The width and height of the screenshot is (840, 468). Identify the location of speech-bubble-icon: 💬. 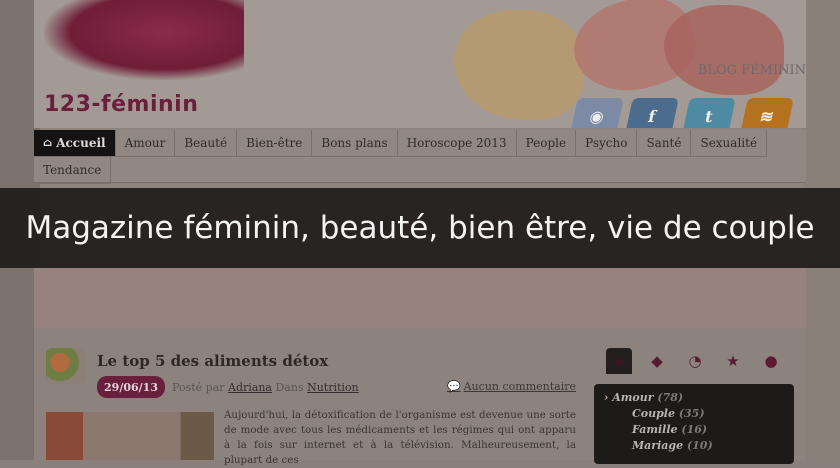
(453, 386).